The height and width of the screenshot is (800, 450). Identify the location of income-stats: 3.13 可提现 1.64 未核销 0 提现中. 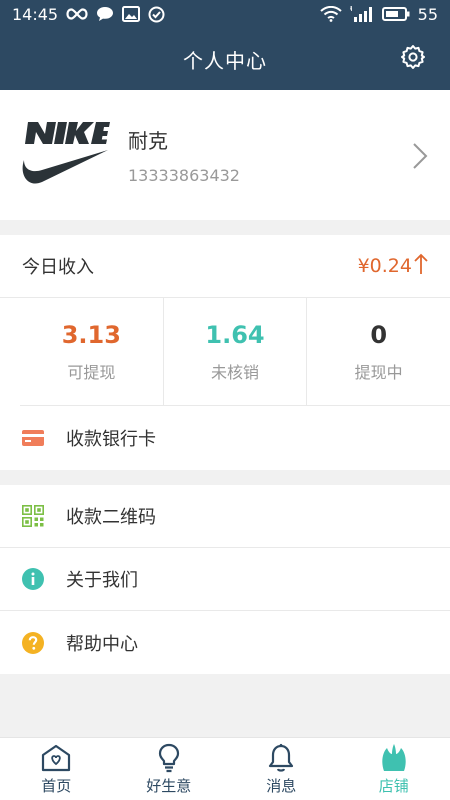
(235, 352).